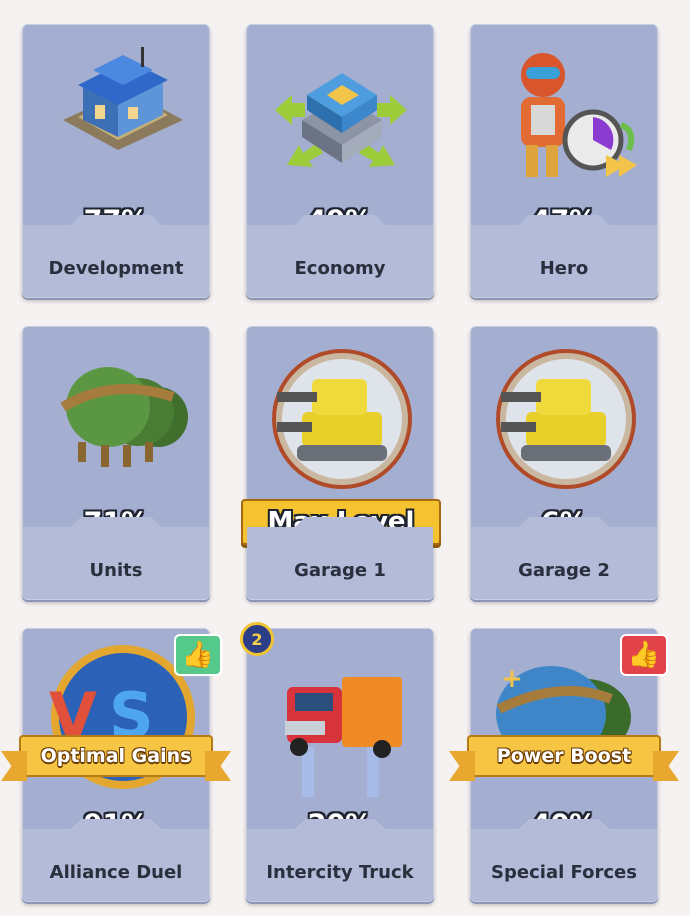  What do you see at coordinates (340, 570) in the screenshot?
I see `card-label: Garage 1` at bounding box center [340, 570].